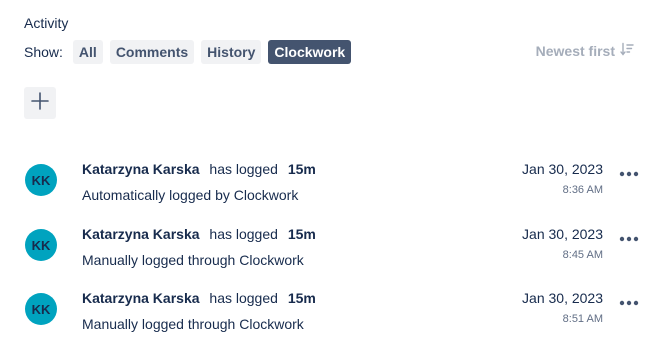 The width and height of the screenshot is (668, 346). Describe the element at coordinates (46, 23) in the screenshot. I see `activity-title: Activity` at that location.